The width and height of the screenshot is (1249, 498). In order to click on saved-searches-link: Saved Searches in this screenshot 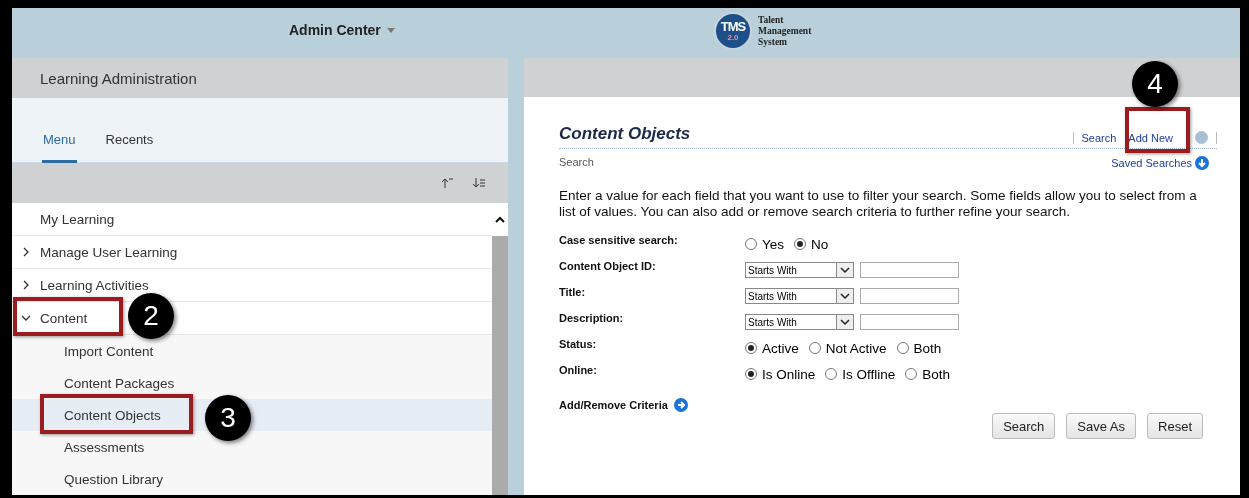, I will do `click(1160, 163)`.